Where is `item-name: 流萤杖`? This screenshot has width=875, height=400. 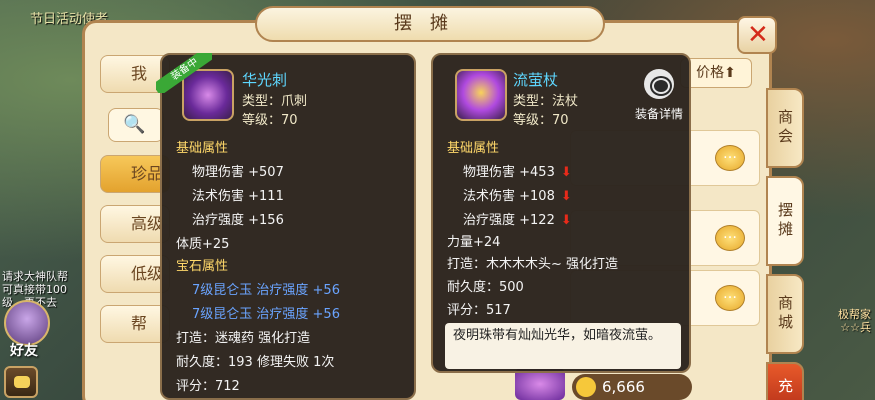 item-name: 流萤杖 is located at coordinates (536, 80).